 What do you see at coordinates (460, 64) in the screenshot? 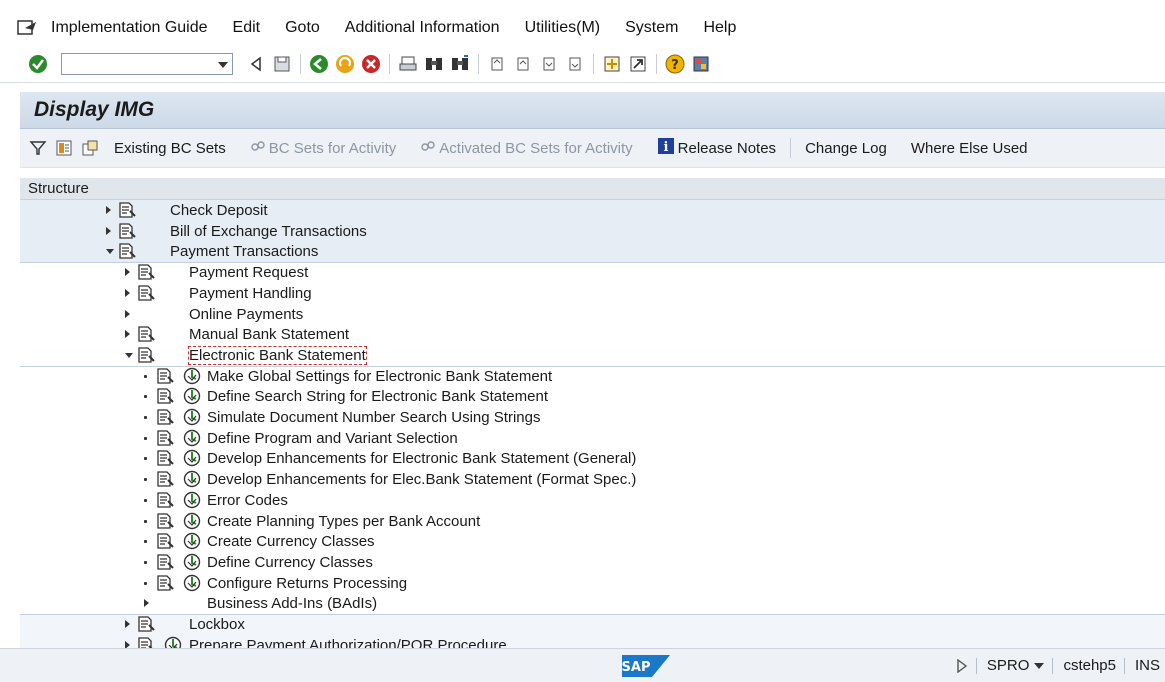
I see `find-next-icon` at bounding box center [460, 64].